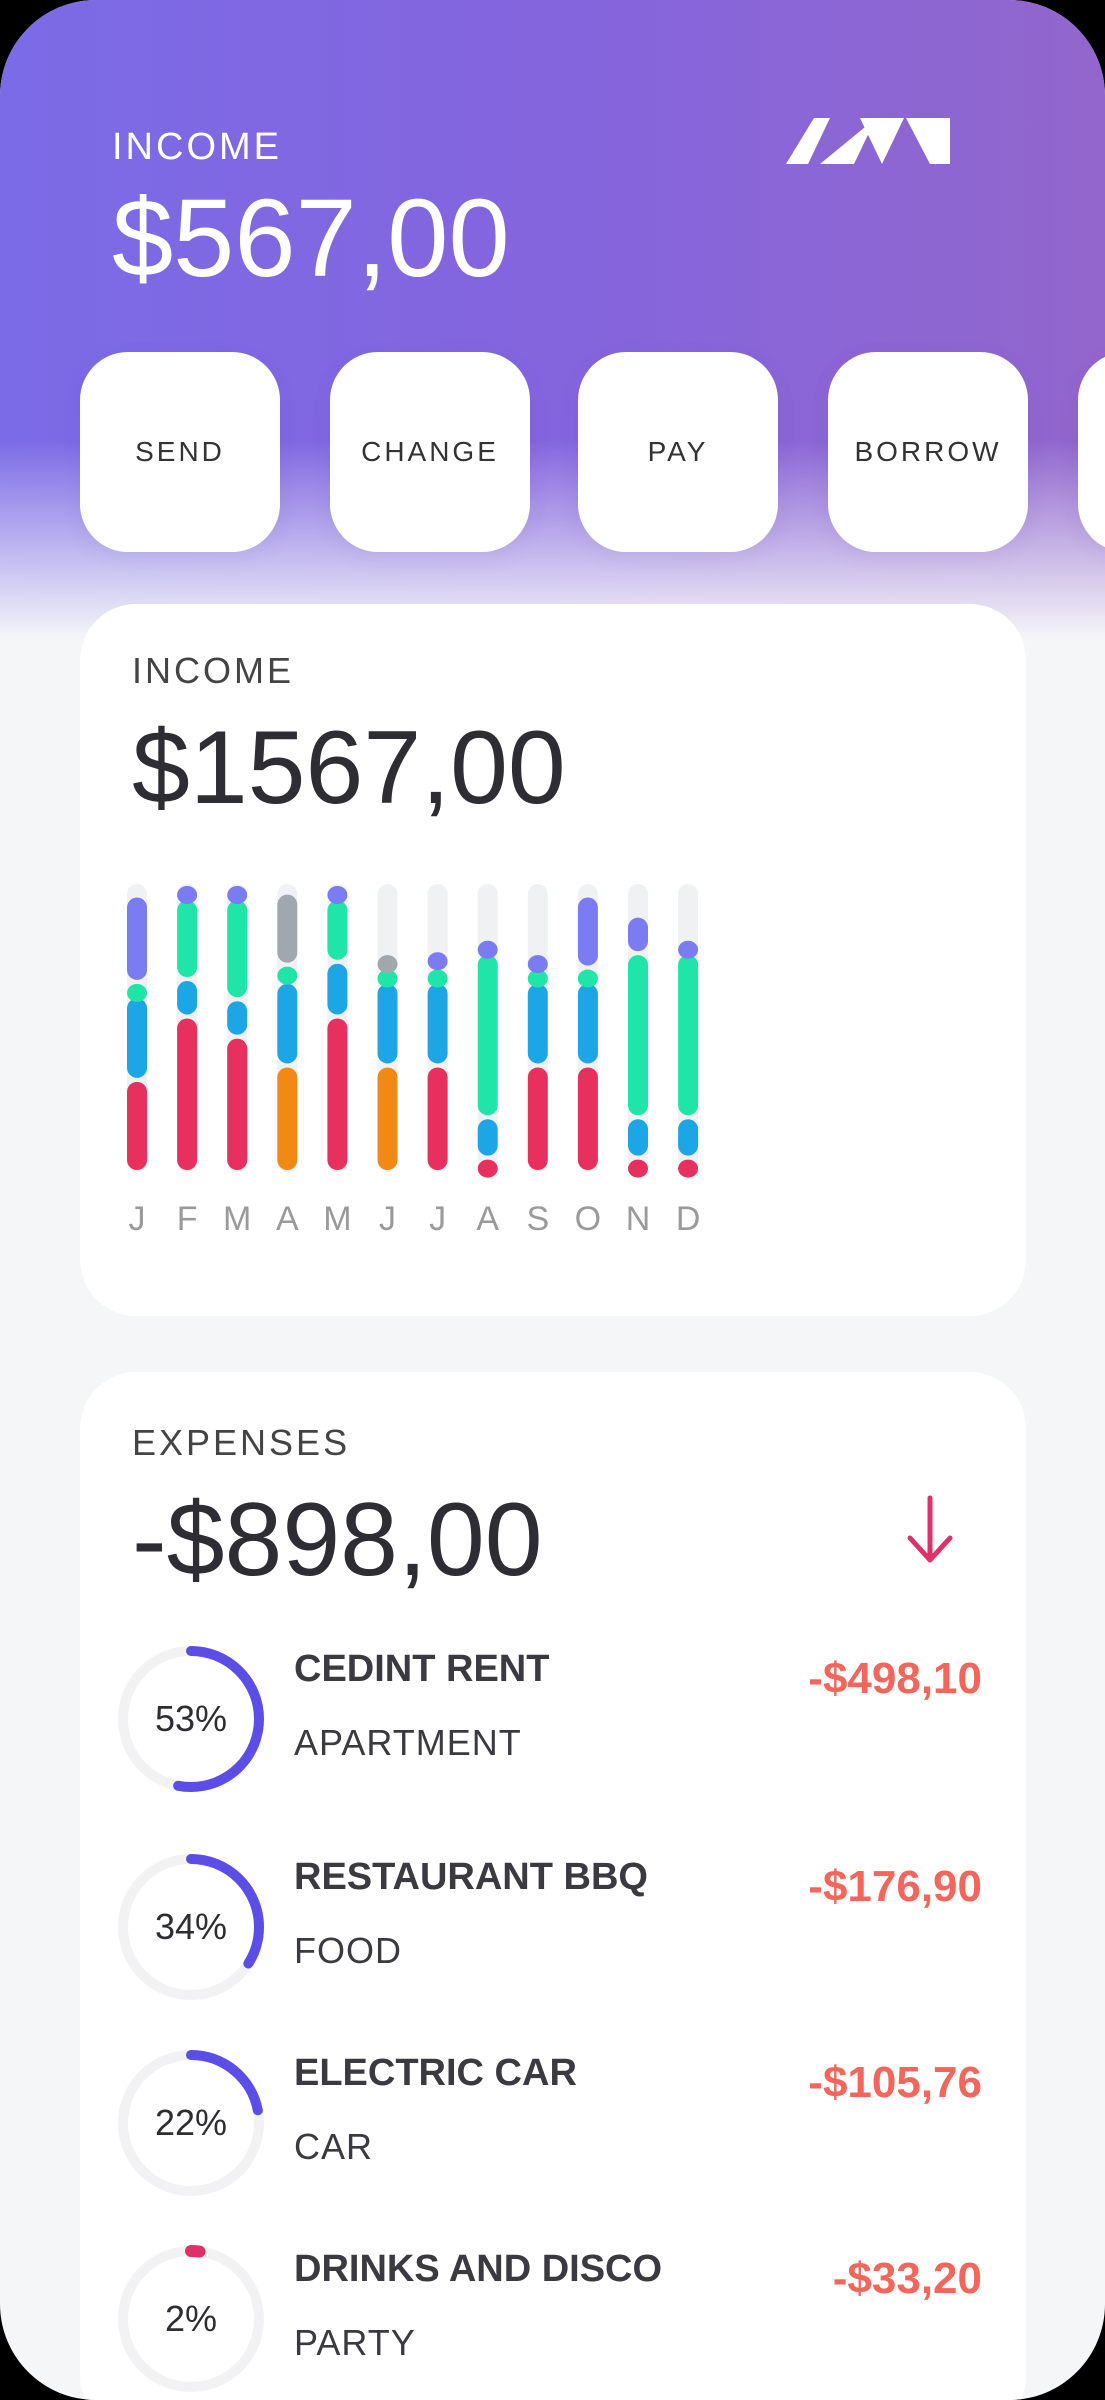 This screenshot has width=1105, height=2400. What do you see at coordinates (471, 1877) in the screenshot?
I see `expense-title: RESTAURANT BBQ` at bounding box center [471, 1877].